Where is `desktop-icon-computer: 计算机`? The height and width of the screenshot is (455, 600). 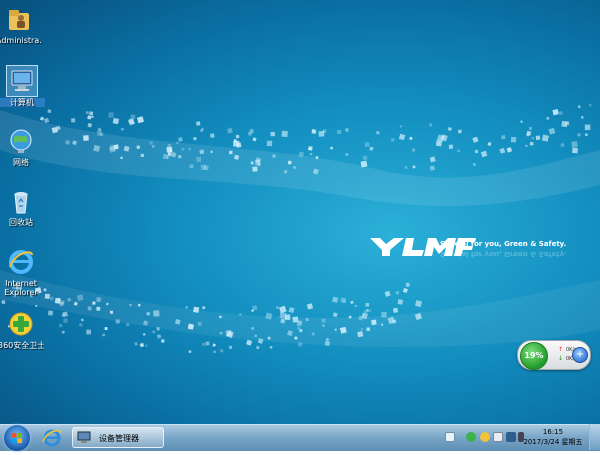 desktop-icon-computer: 计算机 is located at coordinates (22, 86).